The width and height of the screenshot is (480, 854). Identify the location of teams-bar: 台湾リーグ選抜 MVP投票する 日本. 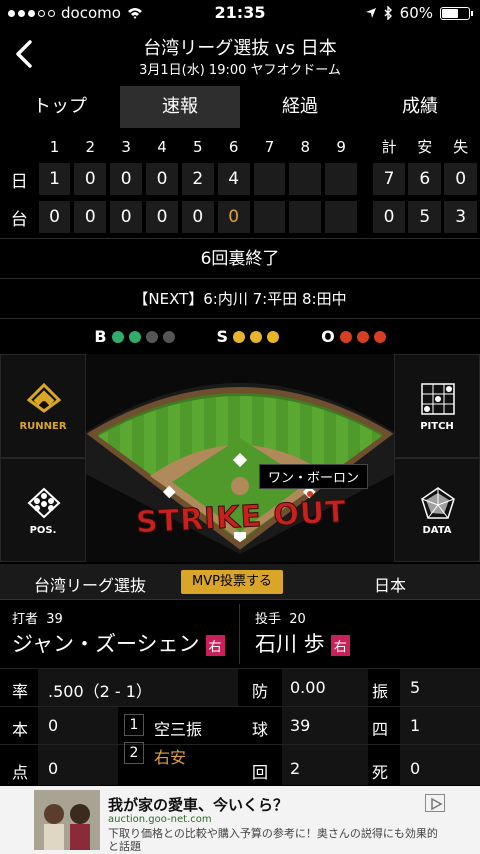
(240, 582).